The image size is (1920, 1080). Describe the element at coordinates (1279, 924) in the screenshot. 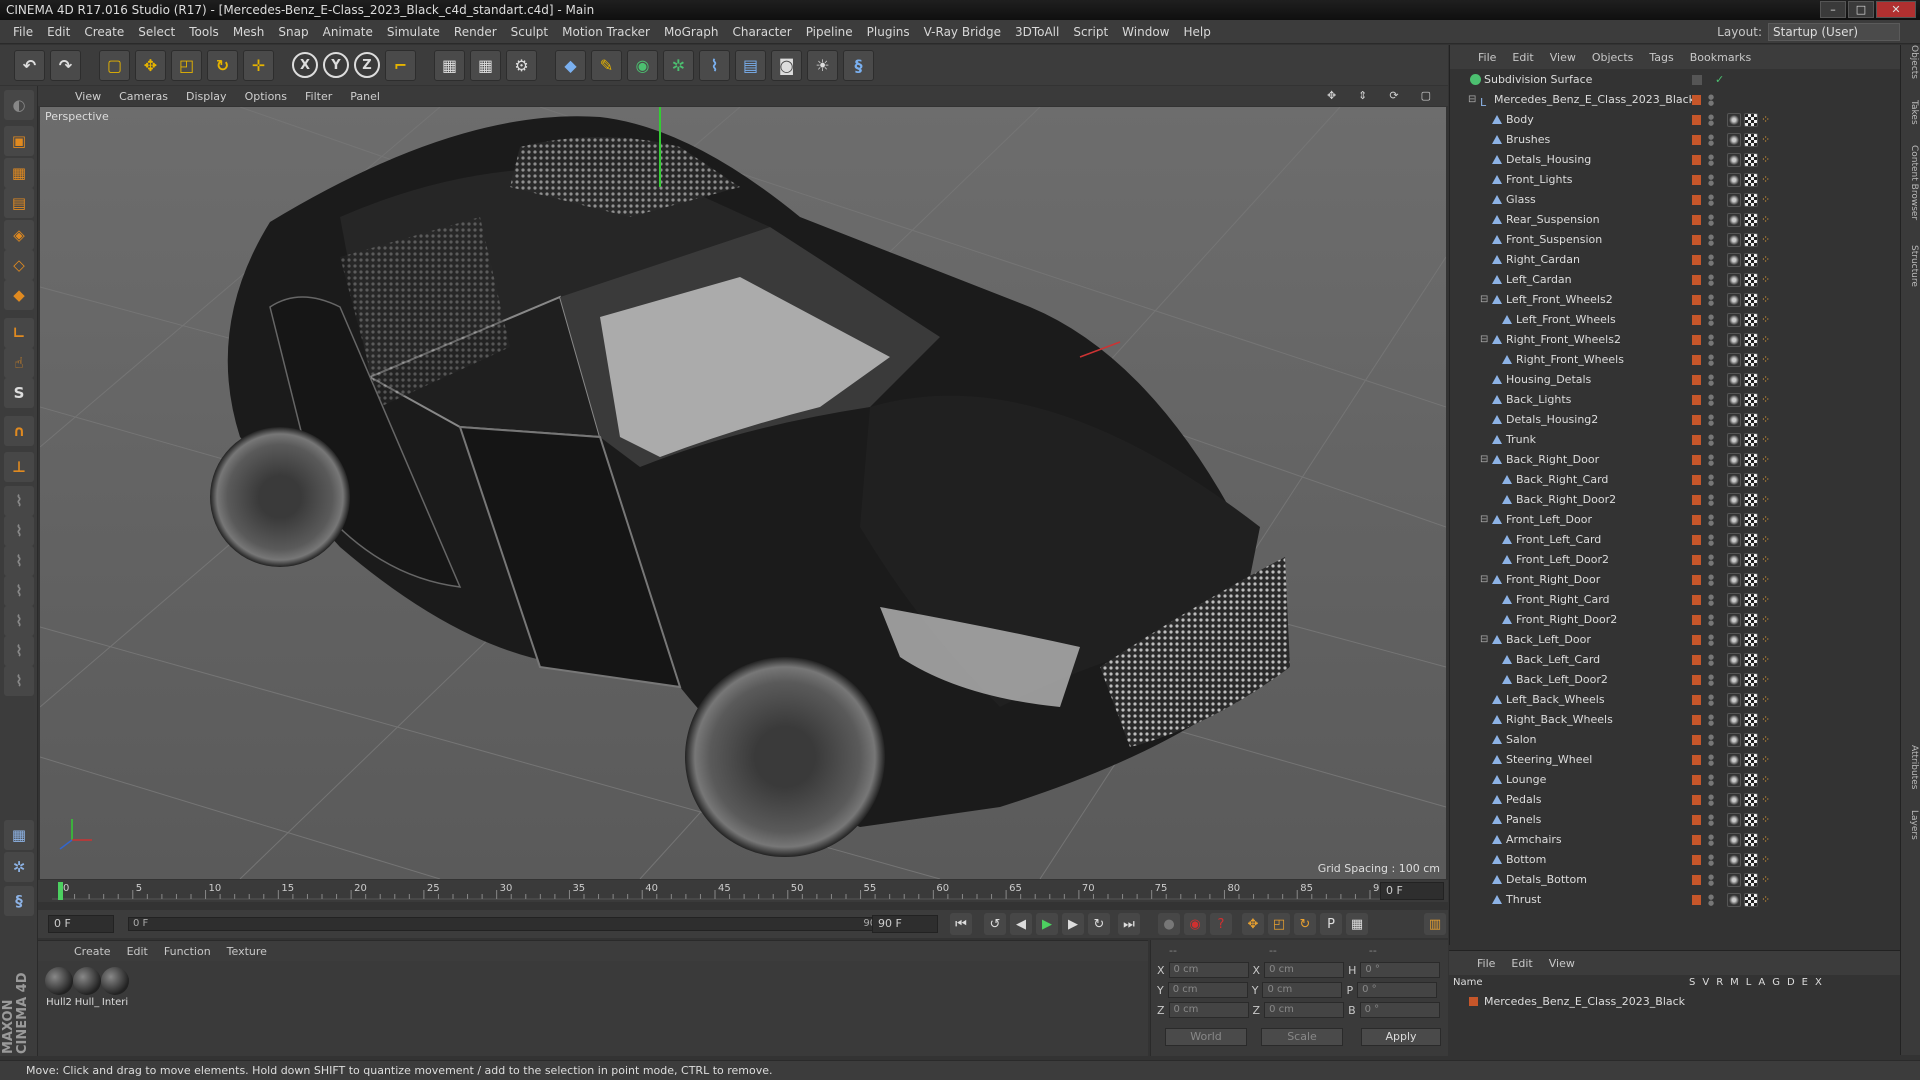

I see `key-scale-icon: ◰` at that location.